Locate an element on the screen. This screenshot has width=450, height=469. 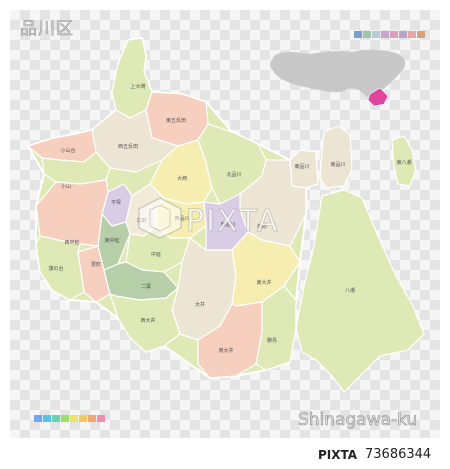
stock-footer: PIXTA 73686344 is located at coordinates (225, 455).